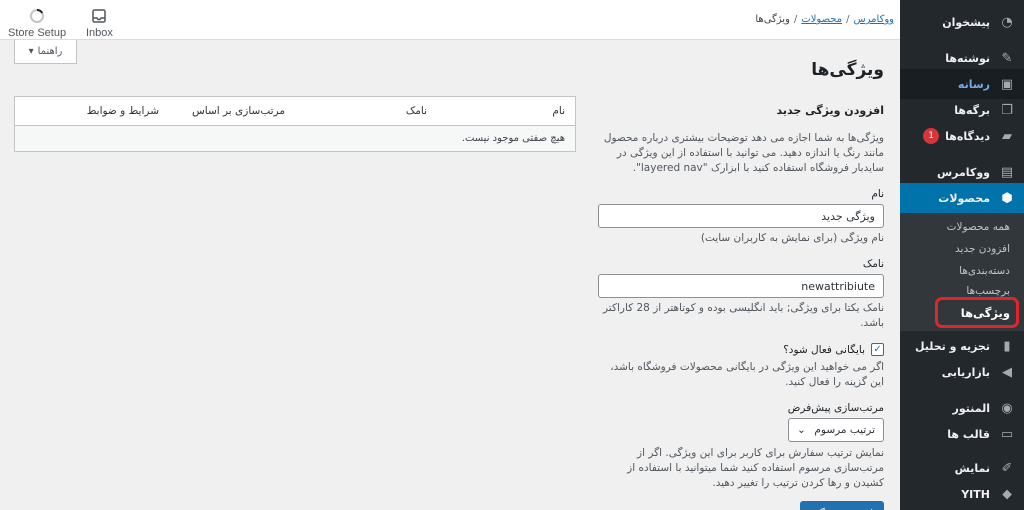  Describe the element at coordinates (972, 110) in the screenshot. I see `sidebar-item-label: برگه‌ها` at that location.